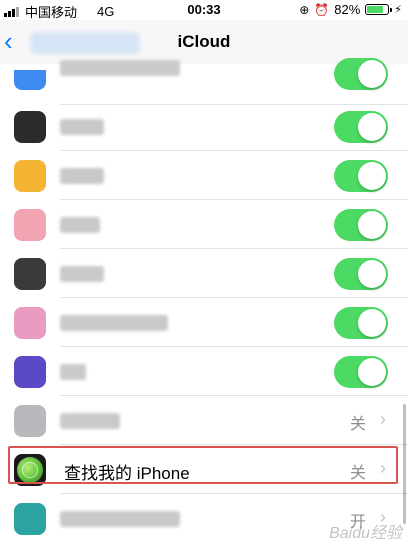 The height and width of the screenshot is (549, 408). I want to click on status-right: ⊕ ⏰ 82% ⚡, so click(350, 9).